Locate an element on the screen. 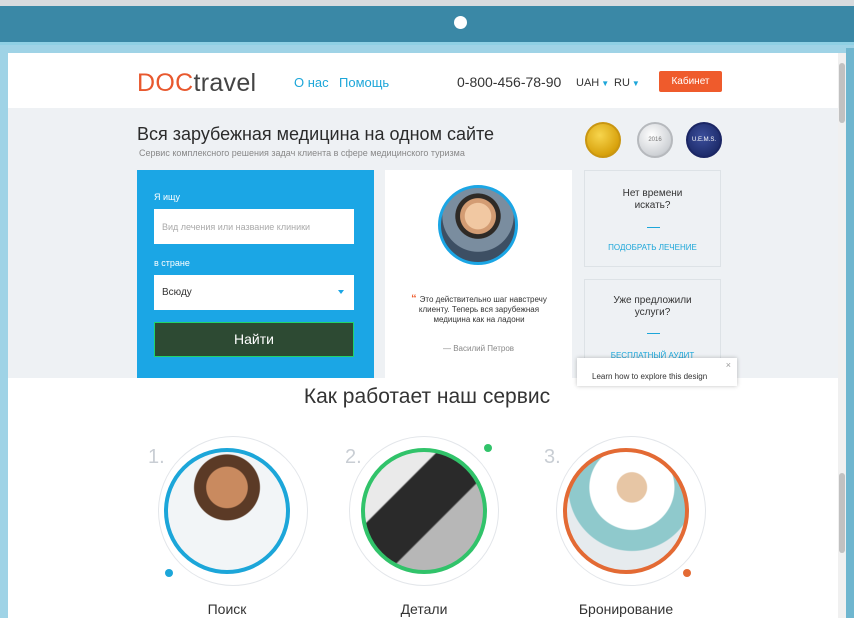 The height and width of the screenshot is (618, 854). step-number: 3. is located at coordinates (552, 457).